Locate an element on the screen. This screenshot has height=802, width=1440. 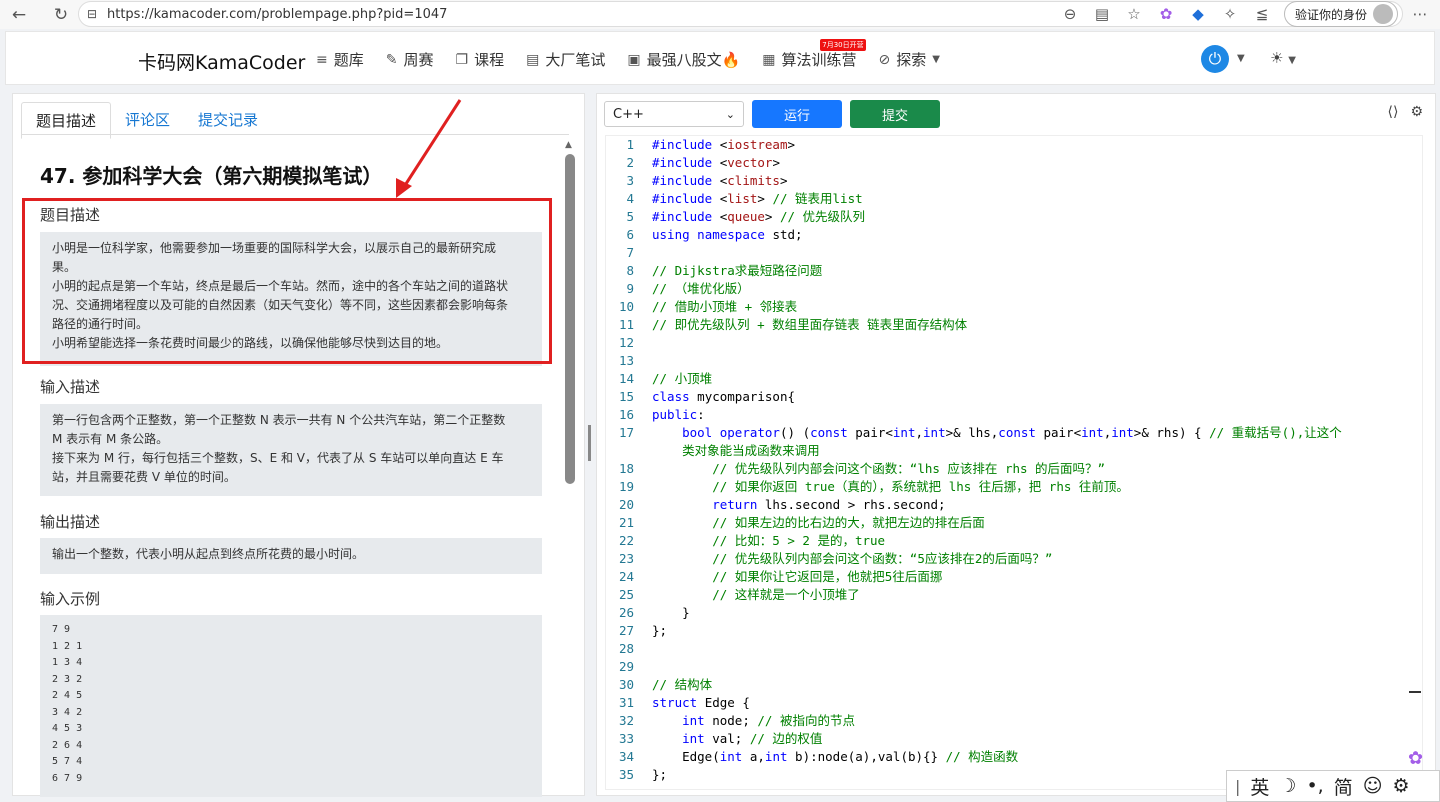
menu-item-problems: ≡ 题库 is located at coordinates (340, 59).